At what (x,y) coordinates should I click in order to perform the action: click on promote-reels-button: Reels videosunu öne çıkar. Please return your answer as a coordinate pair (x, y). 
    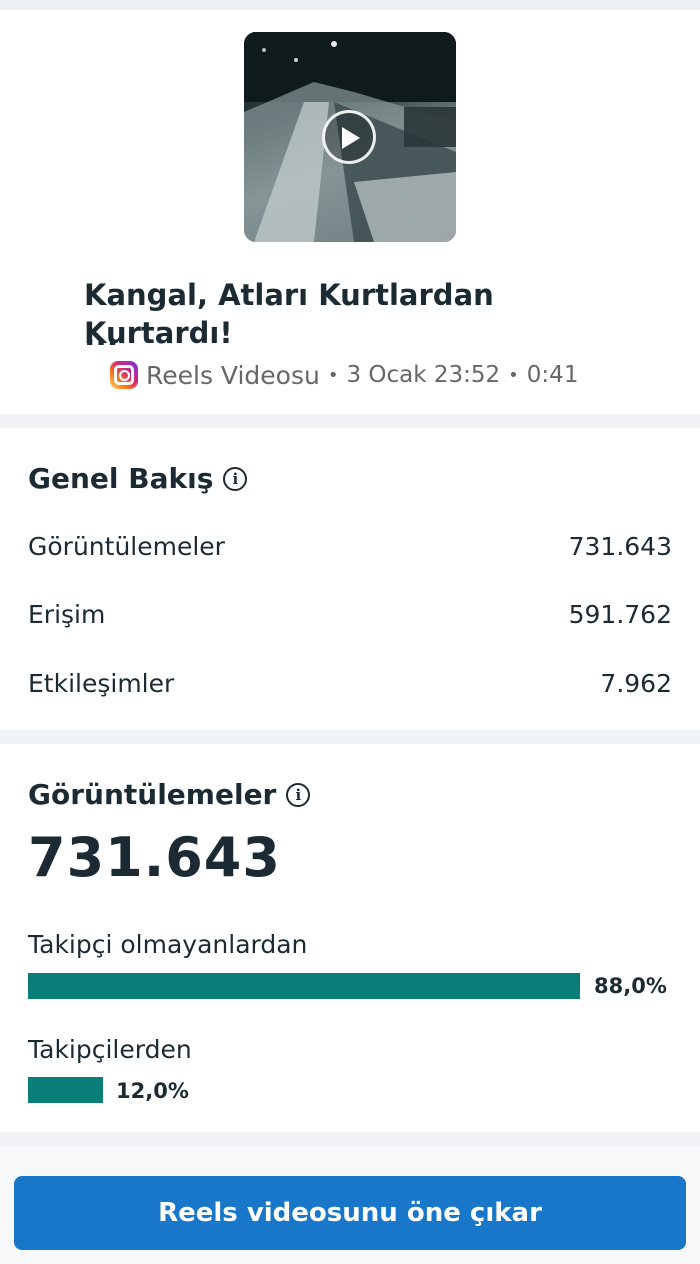
    Looking at the image, I should click on (350, 1213).